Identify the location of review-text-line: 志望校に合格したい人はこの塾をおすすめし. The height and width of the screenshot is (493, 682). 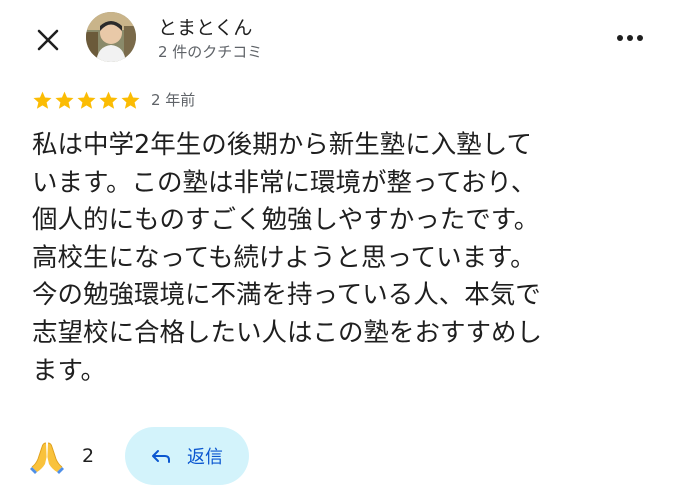
(287, 332).